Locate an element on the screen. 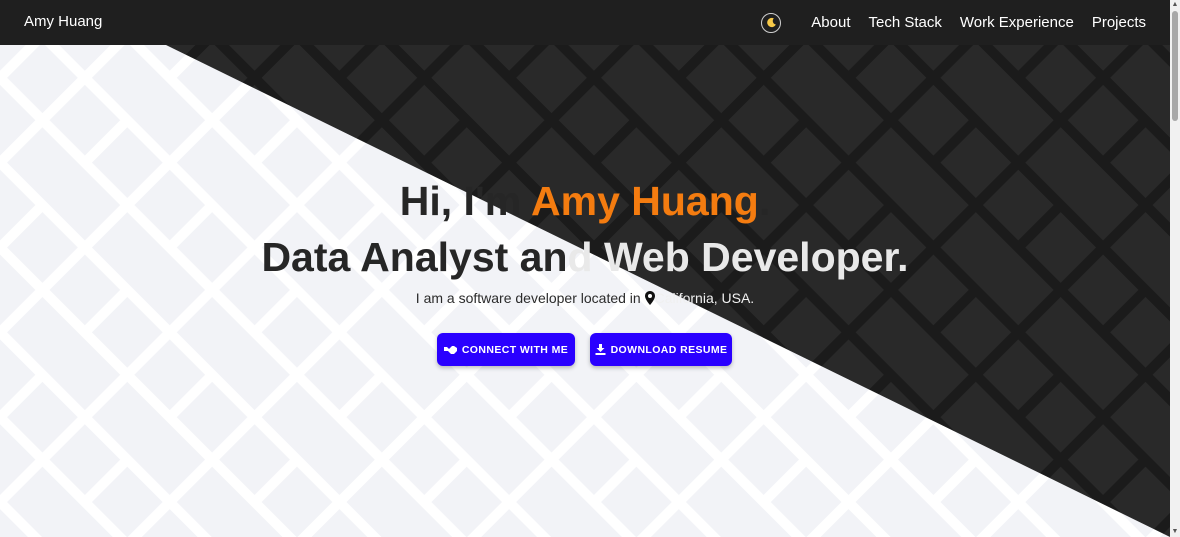  scroll-up-arrow-icon: ▲ is located at coordinates (1175, 5).